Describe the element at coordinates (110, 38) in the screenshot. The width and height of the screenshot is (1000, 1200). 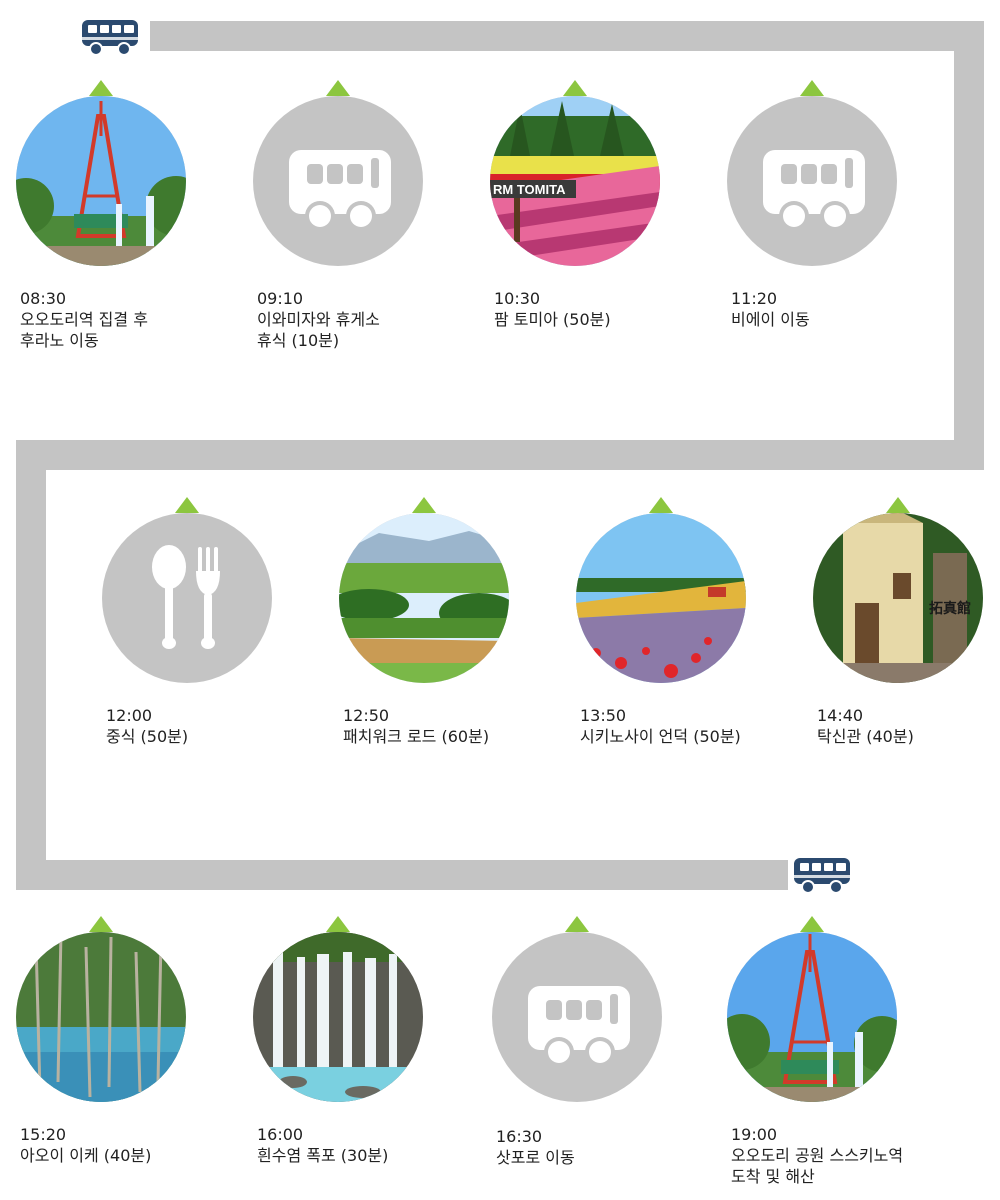
I see `bus-start-icon` at that location.